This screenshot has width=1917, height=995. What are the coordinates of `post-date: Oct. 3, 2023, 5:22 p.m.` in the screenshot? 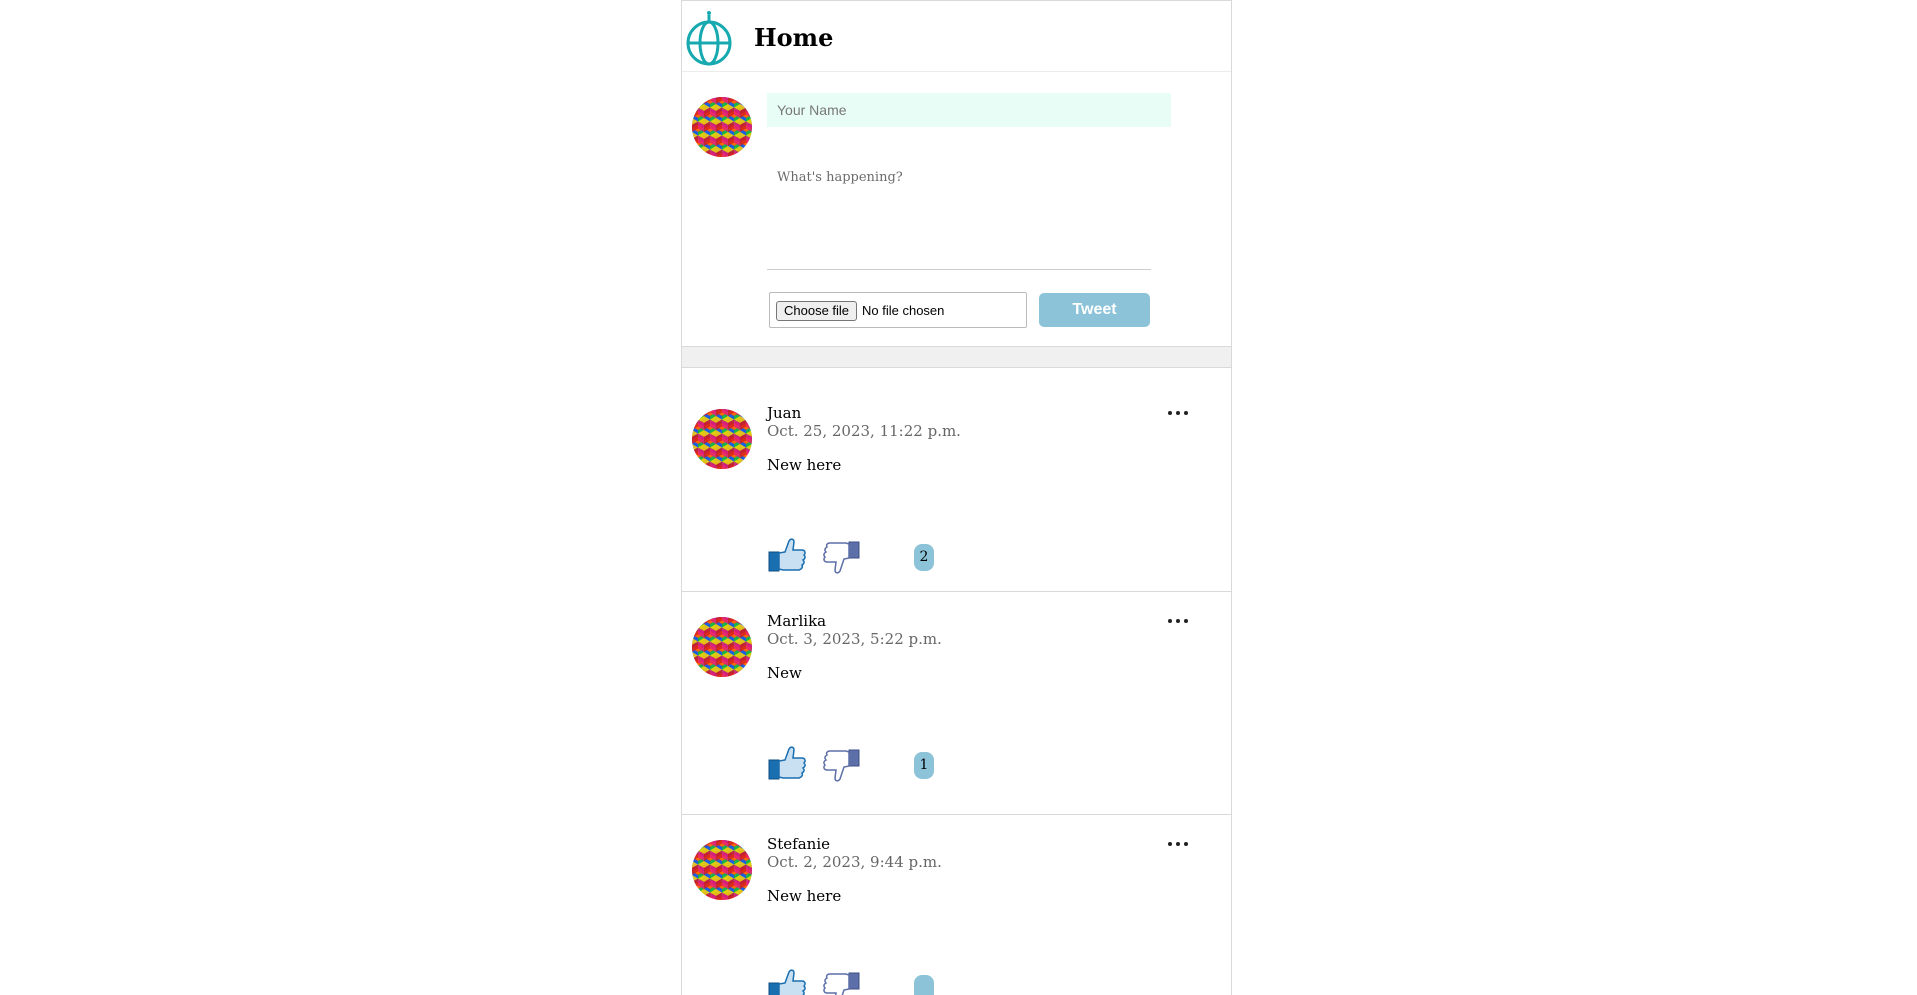 It's located at (854, 639).